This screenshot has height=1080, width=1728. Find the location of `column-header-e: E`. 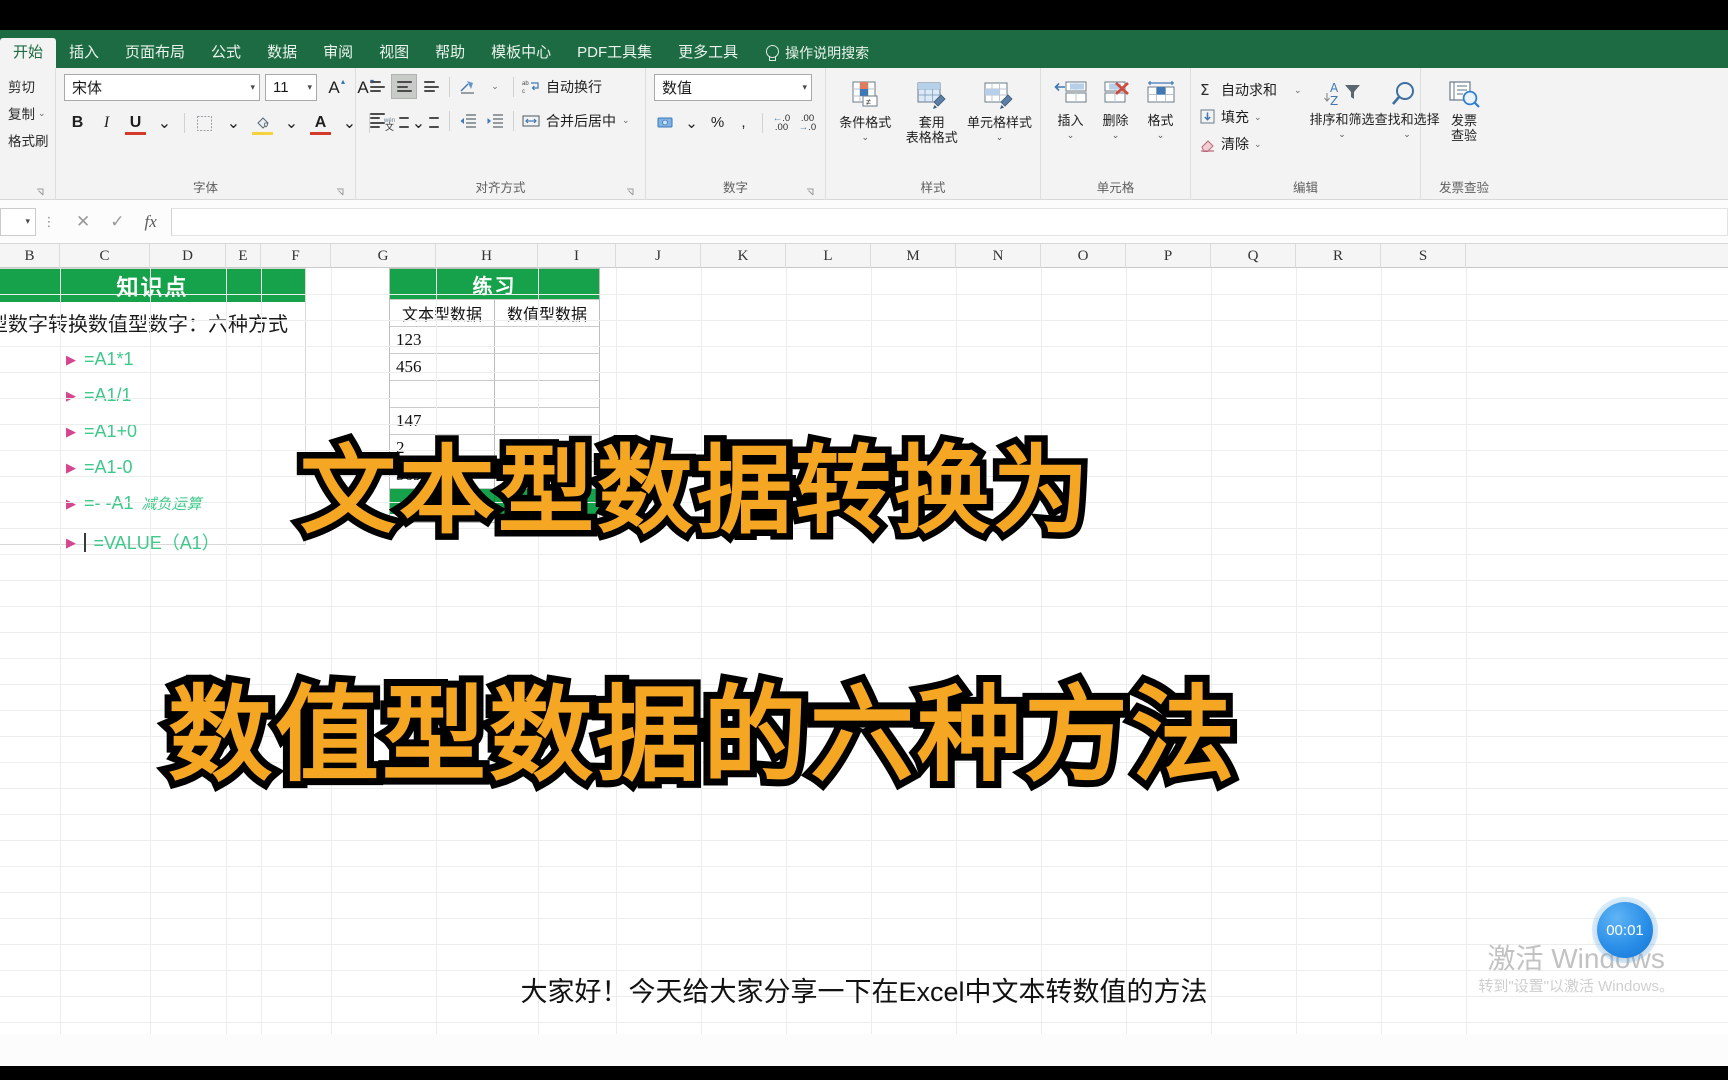

column-header-e: E is located at coordinates (243, 256).